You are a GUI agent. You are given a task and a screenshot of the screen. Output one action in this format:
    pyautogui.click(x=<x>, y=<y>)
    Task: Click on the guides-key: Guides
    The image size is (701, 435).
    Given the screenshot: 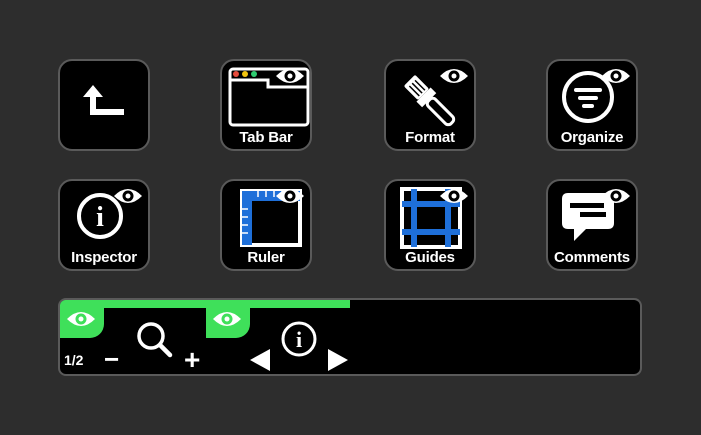 What is the action you would take?
    pyautogui.click(x=430, y=225)
    